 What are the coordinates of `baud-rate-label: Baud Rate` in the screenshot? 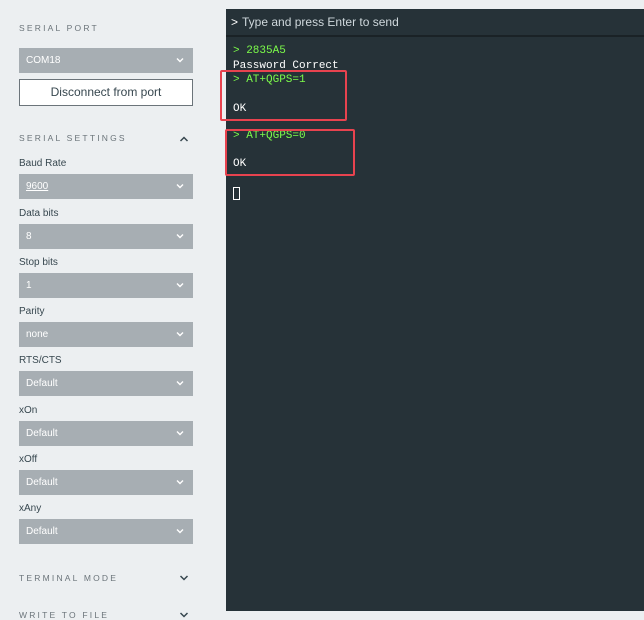 It's located at (43, 163).